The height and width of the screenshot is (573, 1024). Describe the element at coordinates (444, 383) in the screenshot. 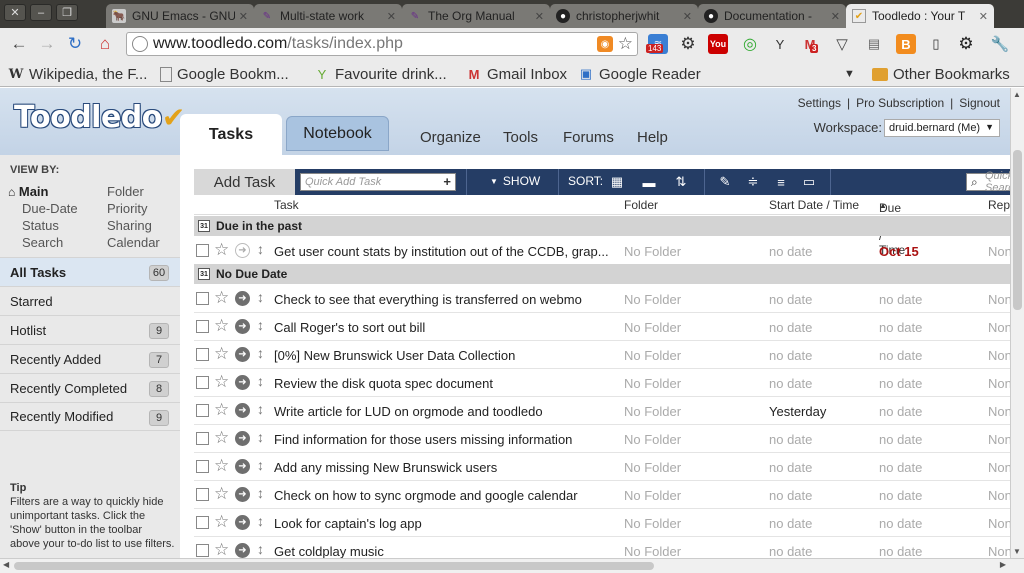

I see `task-title: Review the disk quota spec document` at that location.